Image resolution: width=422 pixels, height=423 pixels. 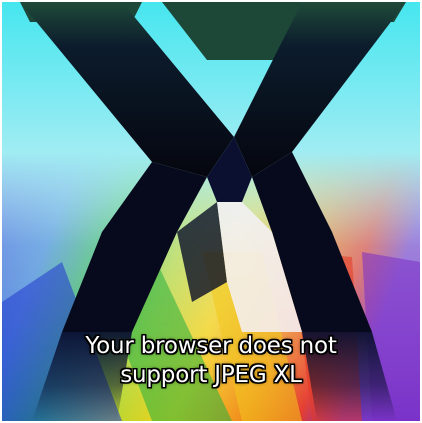 I want to click on browser-unsupported-caption: Your browser does not support JPEG XL, so click(x=211, y=361).